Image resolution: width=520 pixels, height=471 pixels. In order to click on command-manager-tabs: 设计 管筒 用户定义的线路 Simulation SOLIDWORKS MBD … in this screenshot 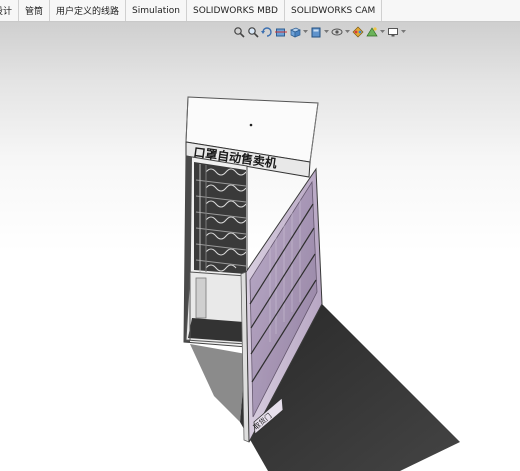, I will do `click(260, 11)`.